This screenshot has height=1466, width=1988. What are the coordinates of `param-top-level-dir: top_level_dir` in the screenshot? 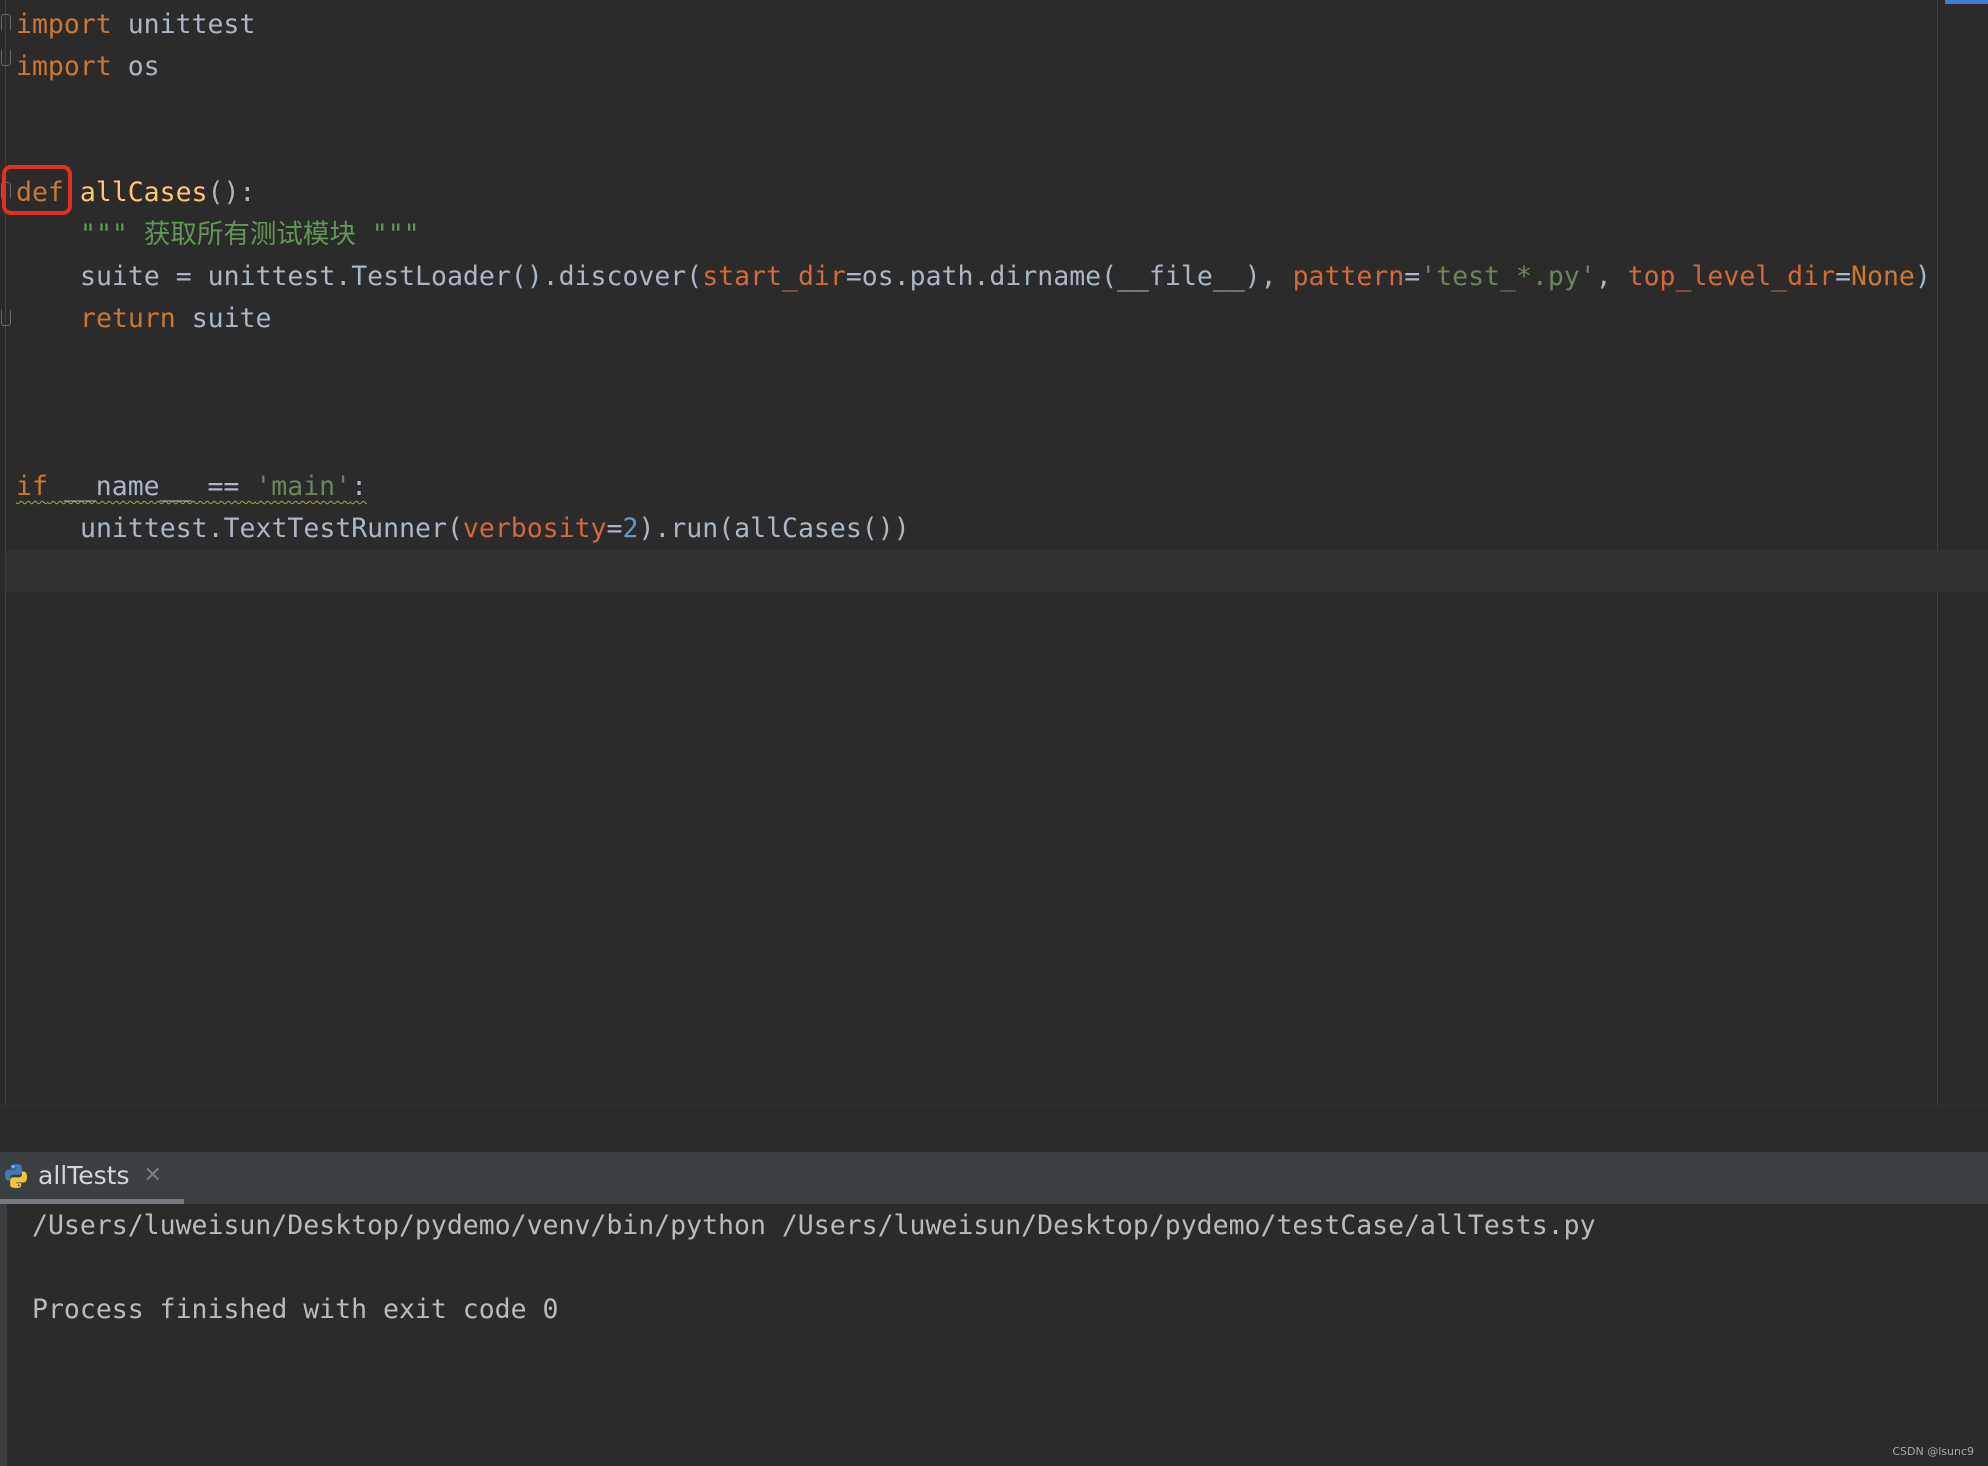 It's located at (1731, 276).